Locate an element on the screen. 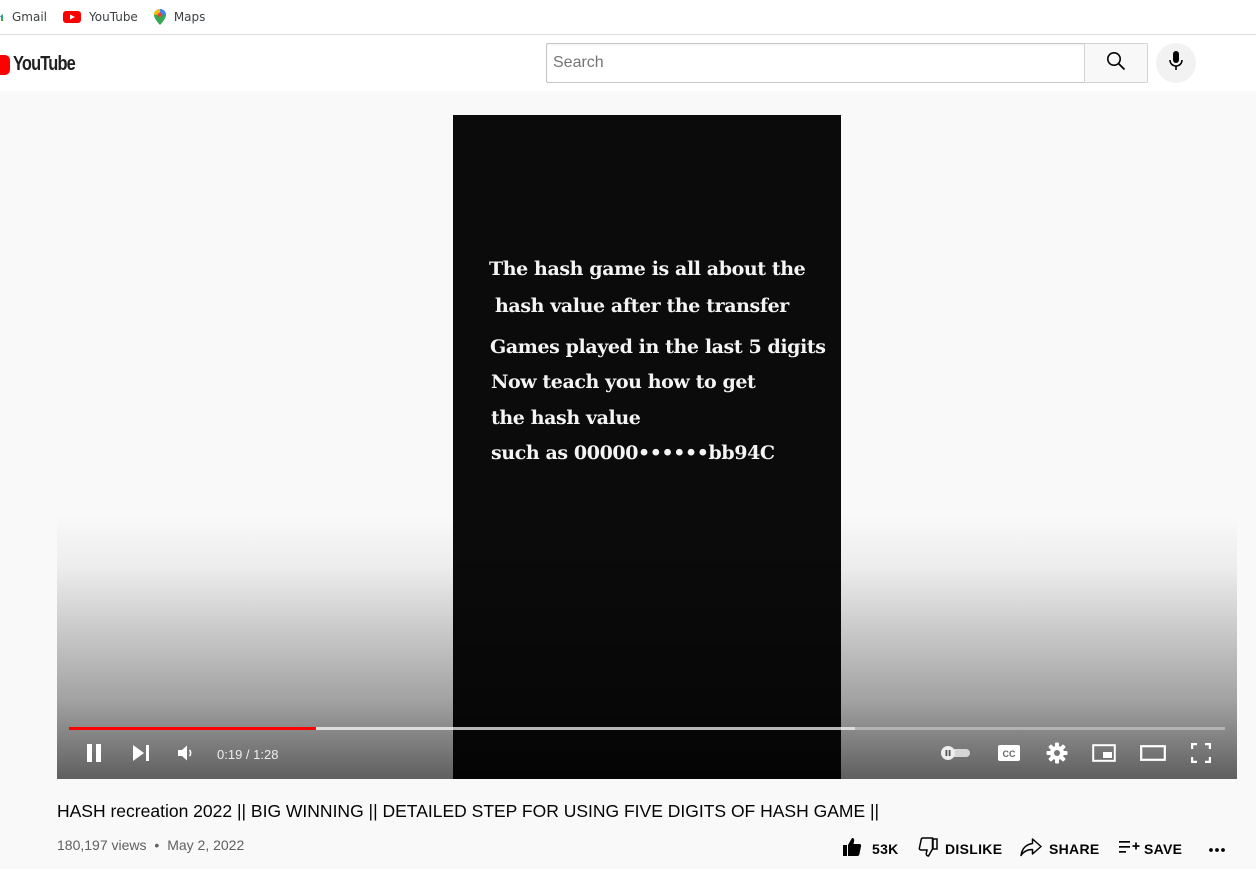 The width and height of the screenshot is (1256, 869). fullscreen-button is located at coordinates (1201, 755).